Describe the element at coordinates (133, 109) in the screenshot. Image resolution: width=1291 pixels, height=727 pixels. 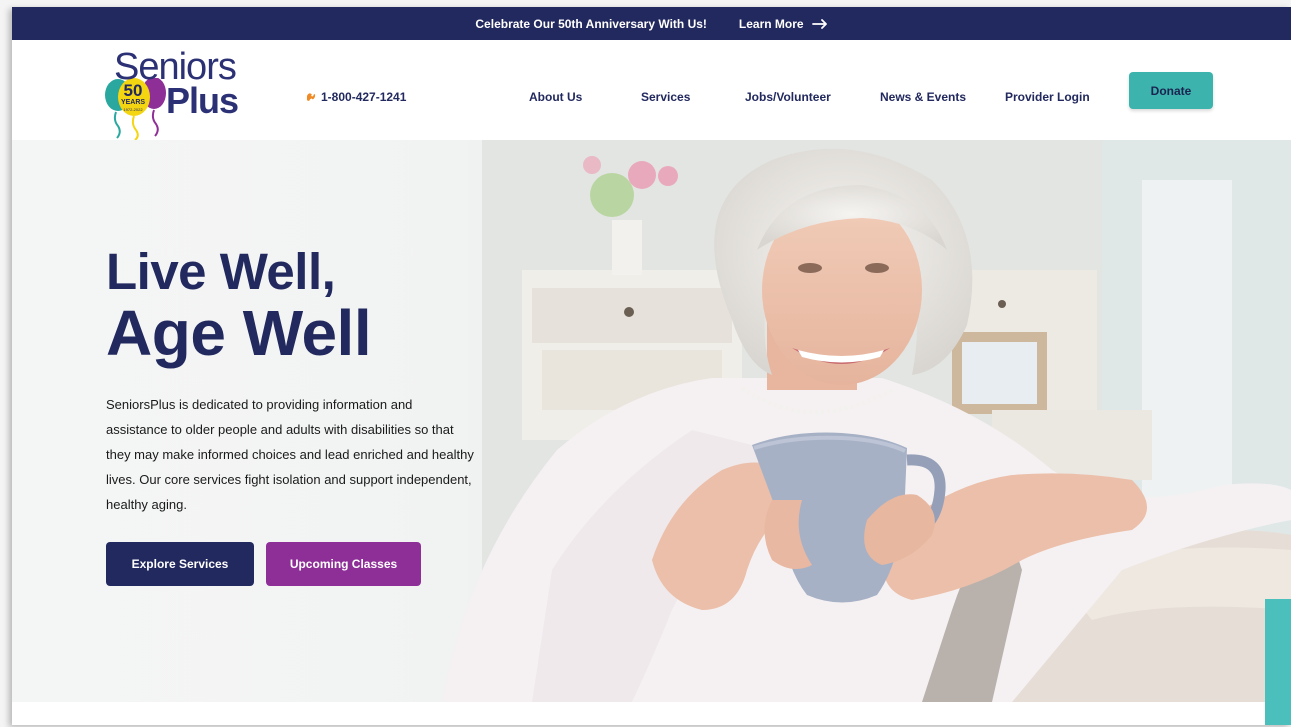
I see `badge-dates: 1972-2022` at that location.